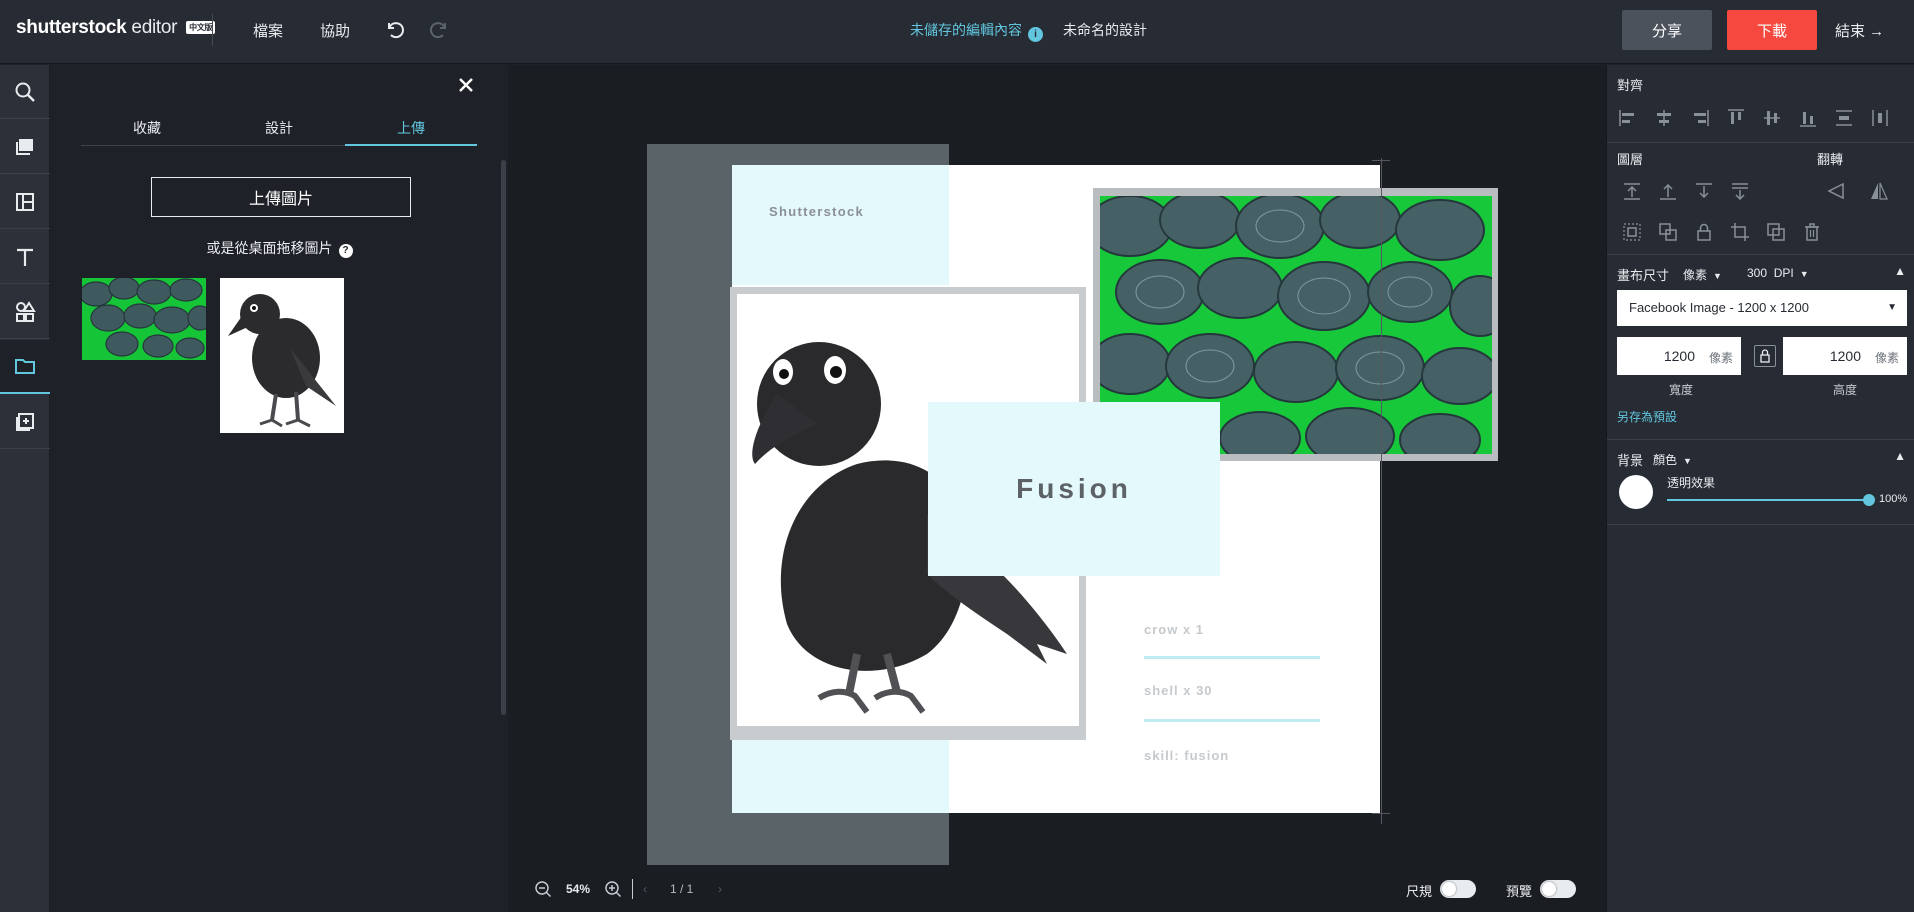 This screenshot has height=912, width=1914. What do you see at coordinates (1736, 118) in the screenshot?
I see `align-top-icon` at bounding box center [1736, 118].